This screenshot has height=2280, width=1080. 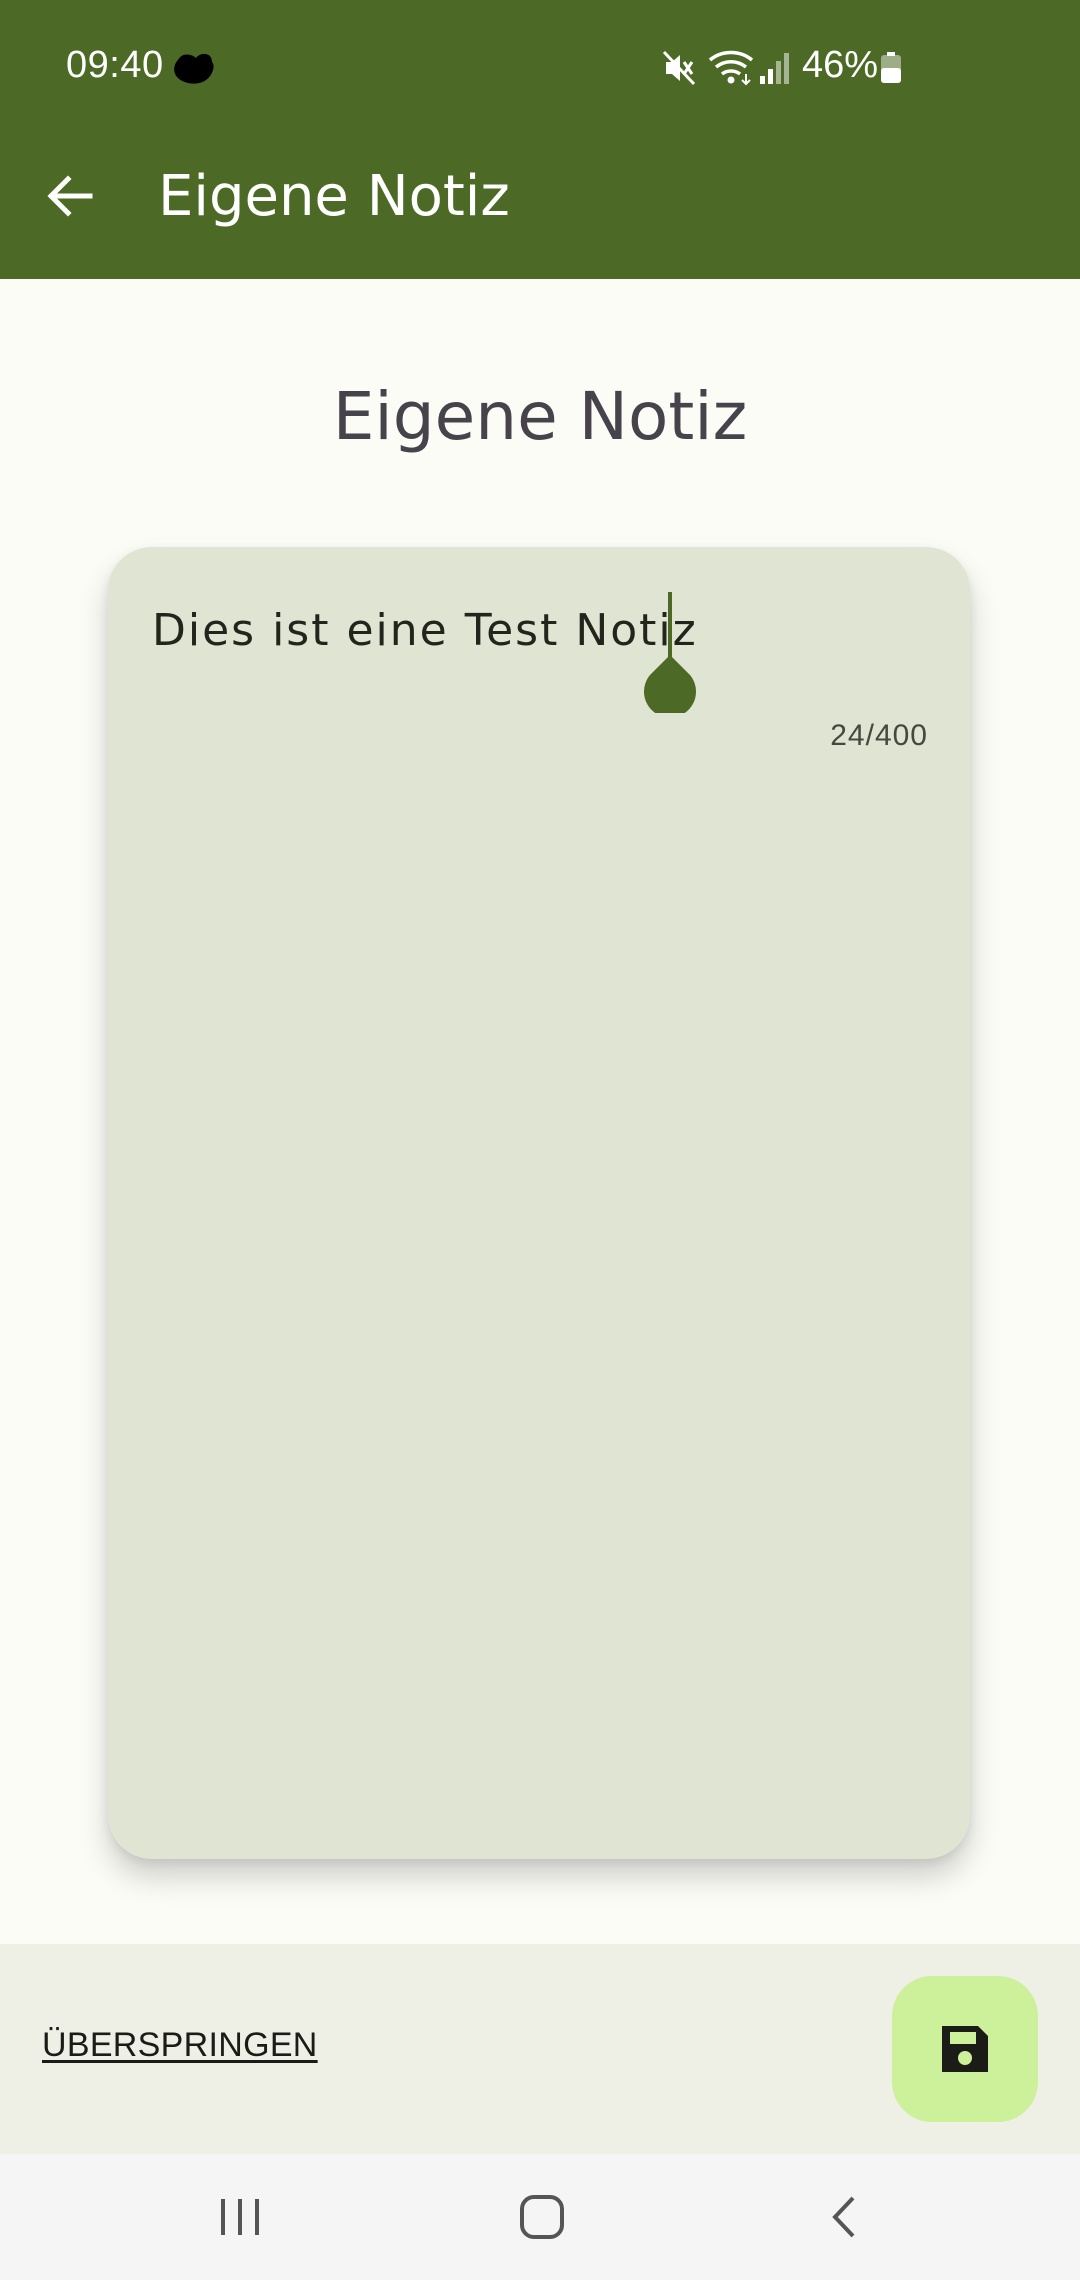 What do you see at coordinates (334, 196) in the screenshot?
I see `app-title: Eigene Notiz` at bounding box center [334, 196].